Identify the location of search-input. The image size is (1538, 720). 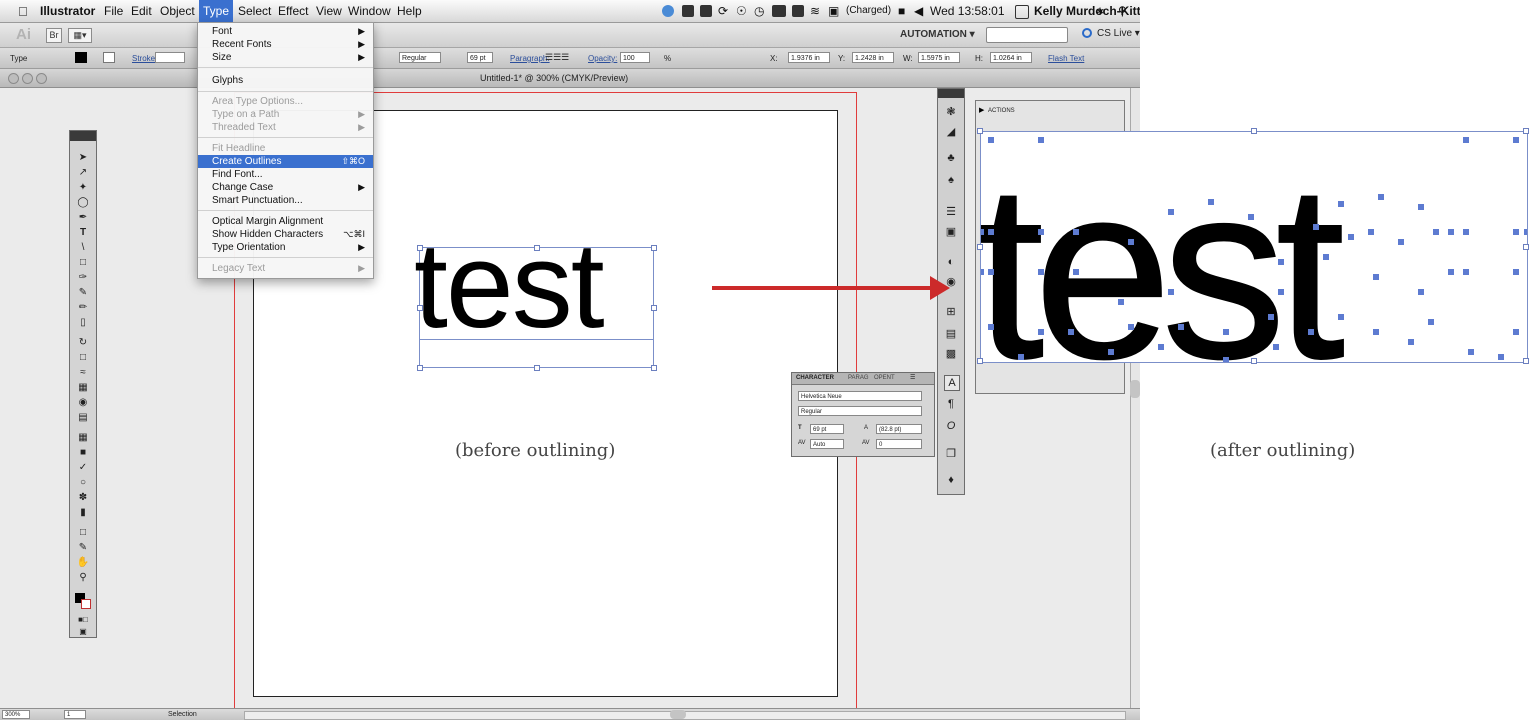
(1027, 35).